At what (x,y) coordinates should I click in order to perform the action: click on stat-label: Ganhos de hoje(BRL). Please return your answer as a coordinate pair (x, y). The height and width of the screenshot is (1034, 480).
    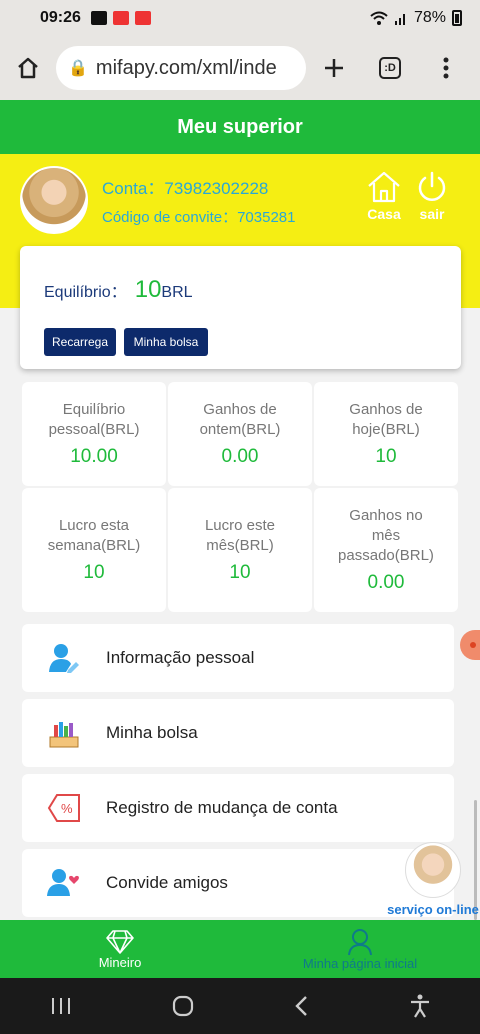
    Looking at the image, I should click on (385, 420).